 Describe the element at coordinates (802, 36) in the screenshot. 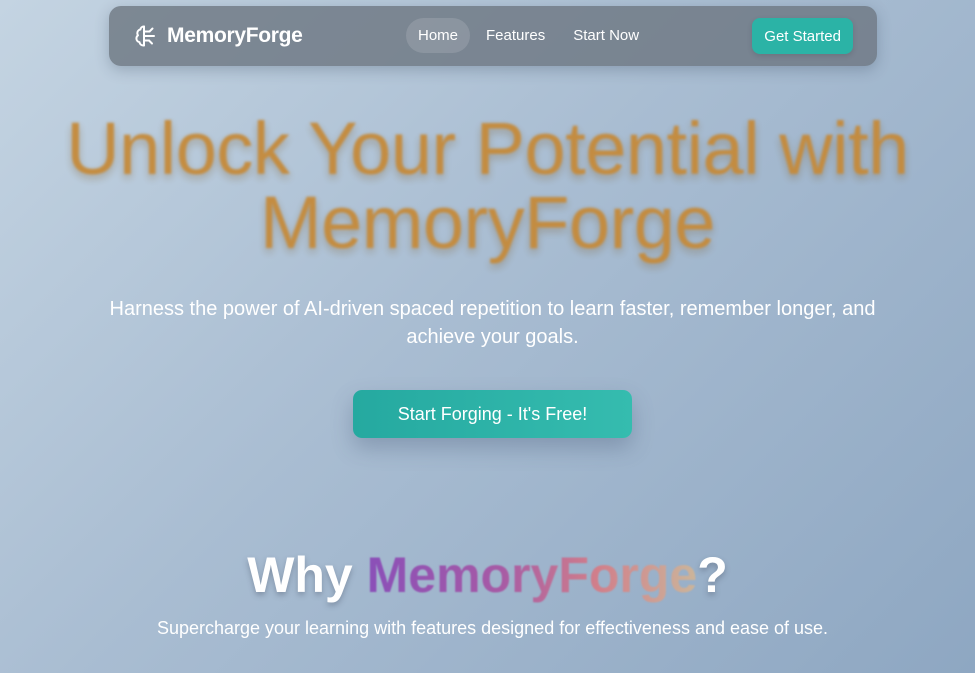

I see `get-started-button: Get Started` at that location.